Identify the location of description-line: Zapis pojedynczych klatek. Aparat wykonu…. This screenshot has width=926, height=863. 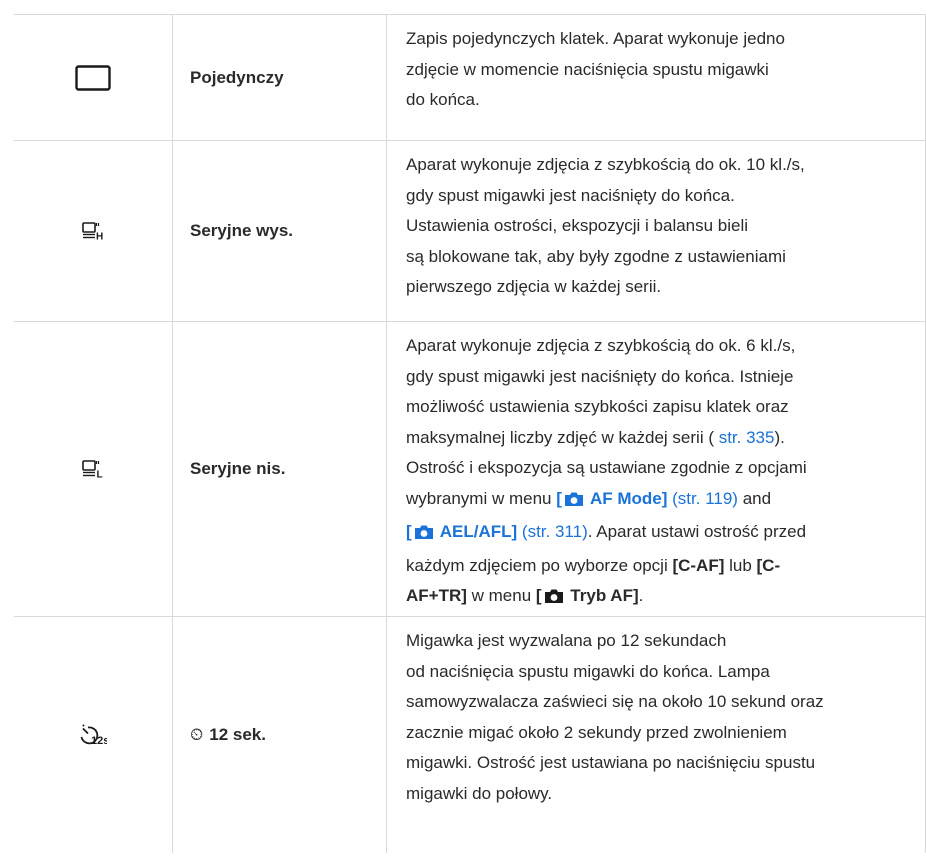
(595, 38).